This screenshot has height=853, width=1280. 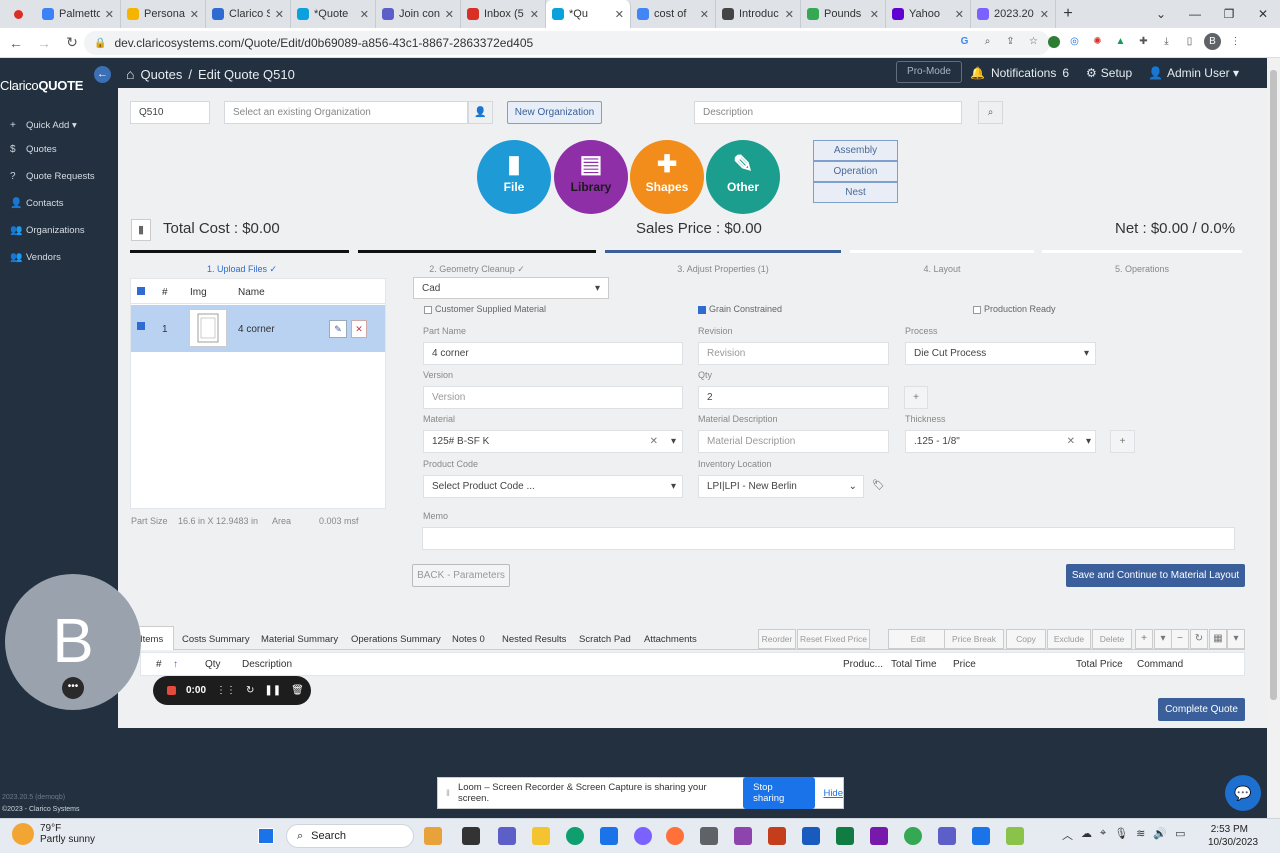 What do you see at coordinates (916, 397) in the screenshot?
I see `add-qty-button: +` at bounding box center [916, 397].